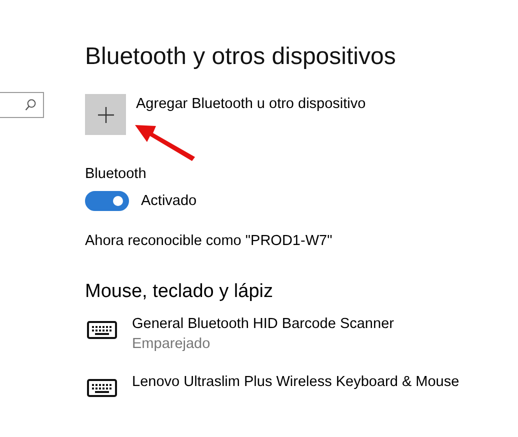 Image resolution: width=518 pixels, height=437 pixels. Describe the element at coordinates (179, 292) in the screenshot. I see `section-heading: Mouse, teclado y lápiz` at that location.